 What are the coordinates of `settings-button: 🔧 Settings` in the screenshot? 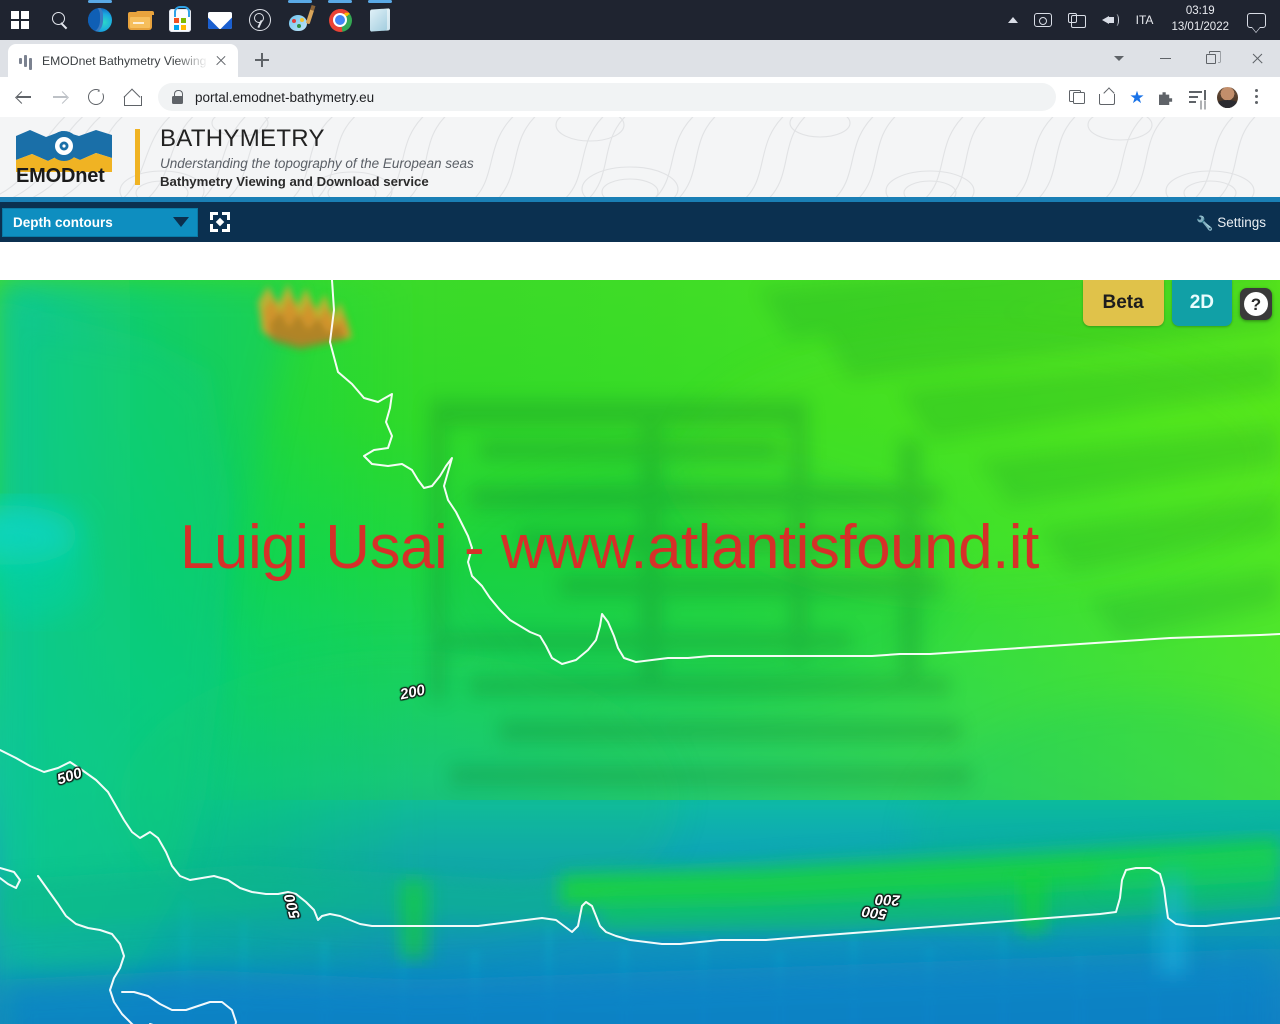 It's located at (1231, 222).